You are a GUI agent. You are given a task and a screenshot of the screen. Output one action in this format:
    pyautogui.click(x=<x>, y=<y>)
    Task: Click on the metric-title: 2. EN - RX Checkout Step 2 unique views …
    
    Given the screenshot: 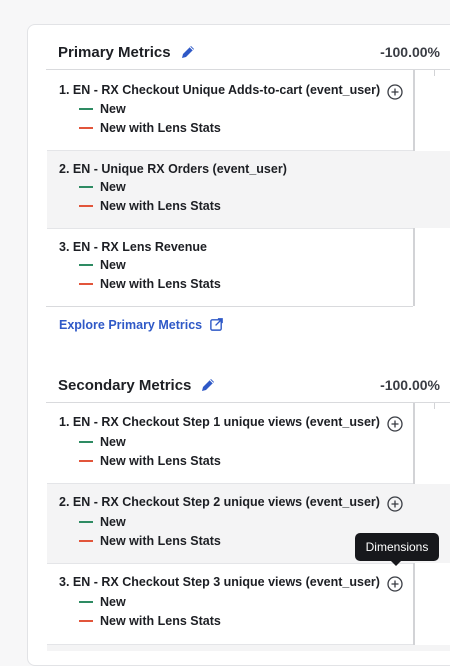 What is the action you would take?
    pyautogui.click(x=219, y=502)
    